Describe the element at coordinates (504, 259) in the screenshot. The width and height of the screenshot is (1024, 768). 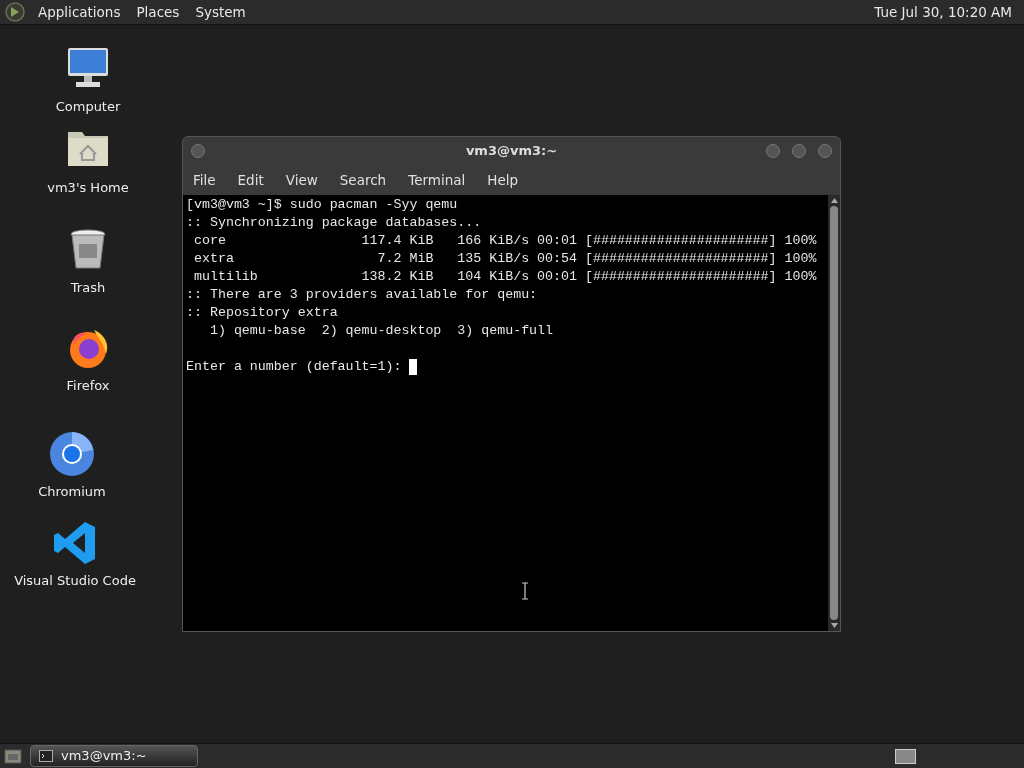
I see `terminal-line: extra 7.2 MiB 135 KiB/s 00:54 [######################] 100%` at that location.